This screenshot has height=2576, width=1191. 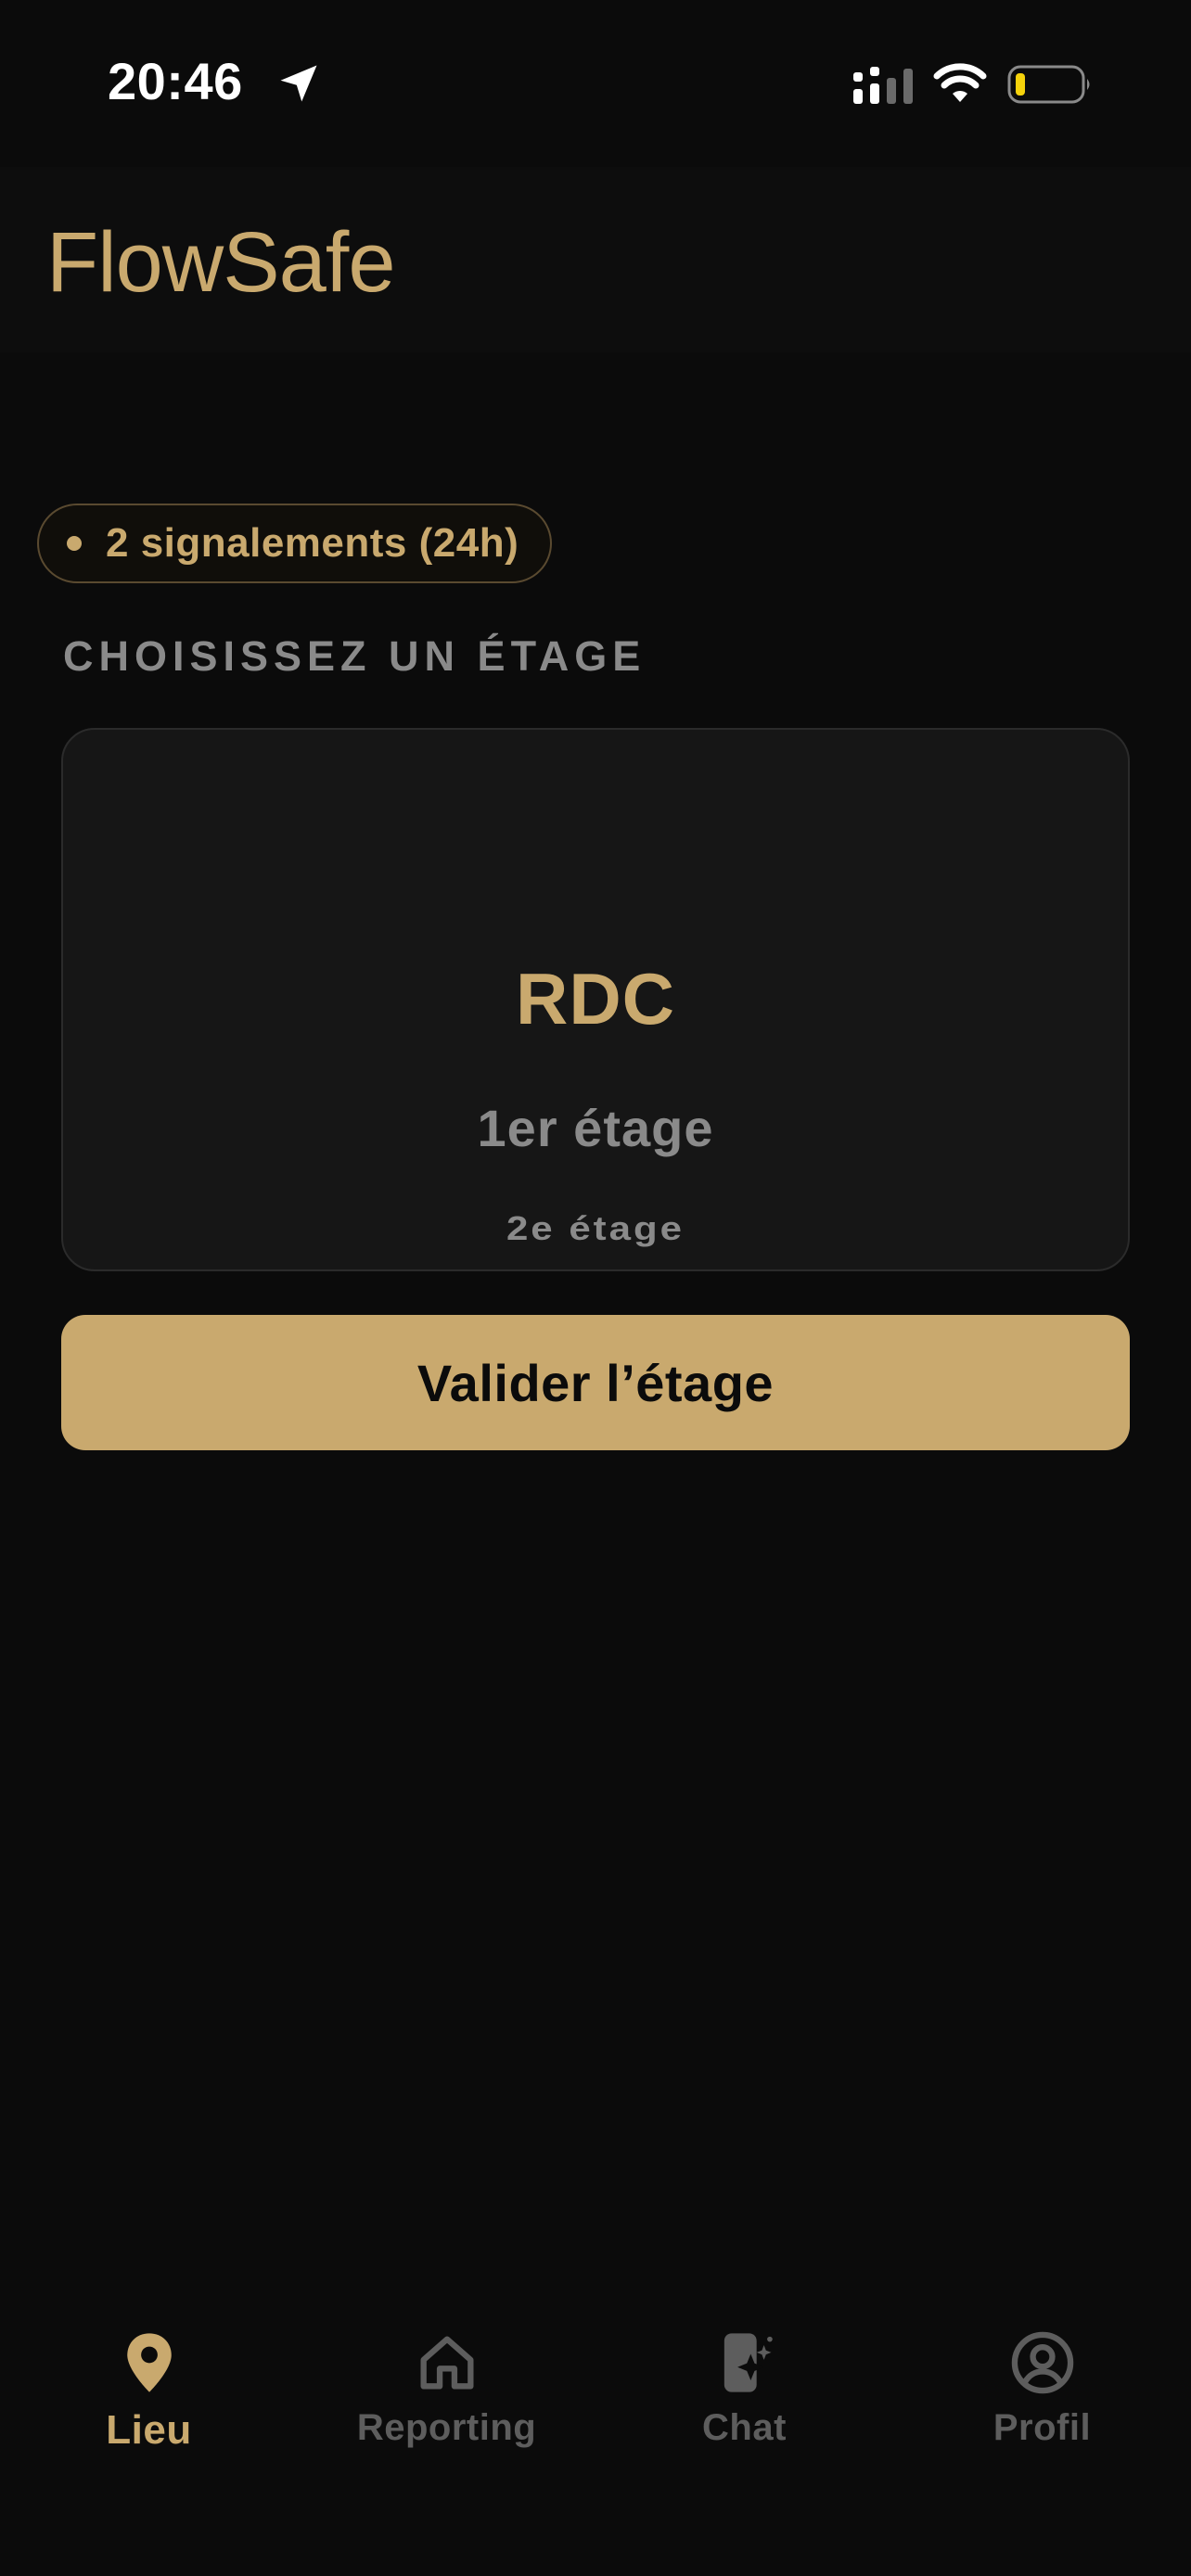 I want to click on location-arrow-icon, so click(x=298, y=84).